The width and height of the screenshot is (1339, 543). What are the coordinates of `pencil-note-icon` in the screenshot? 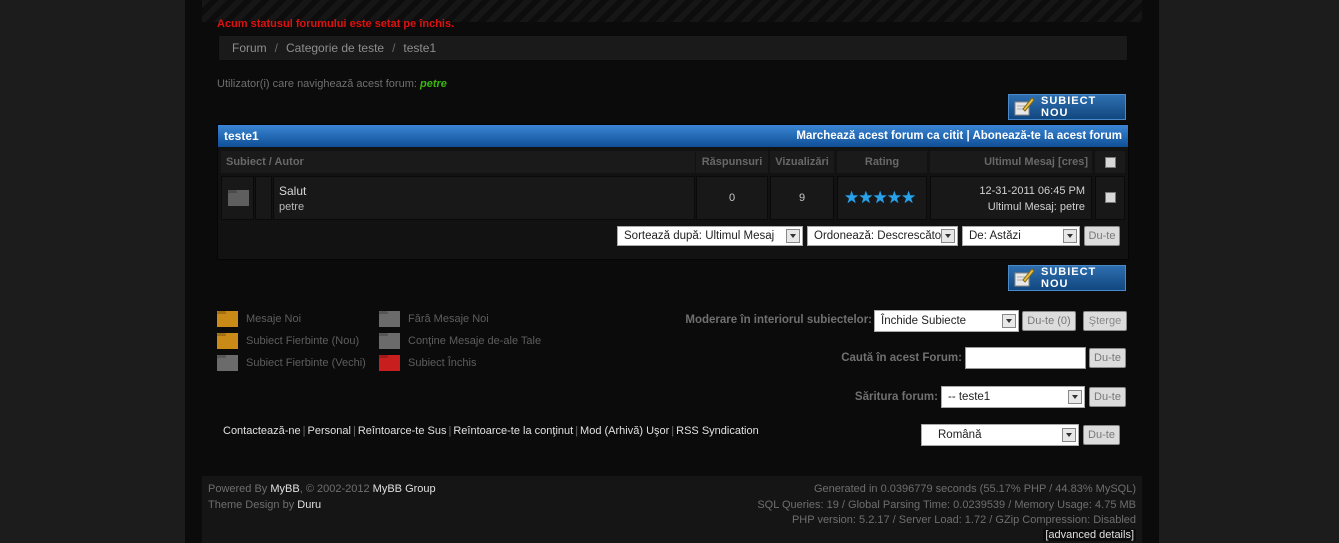 It's located at (1024, 278).